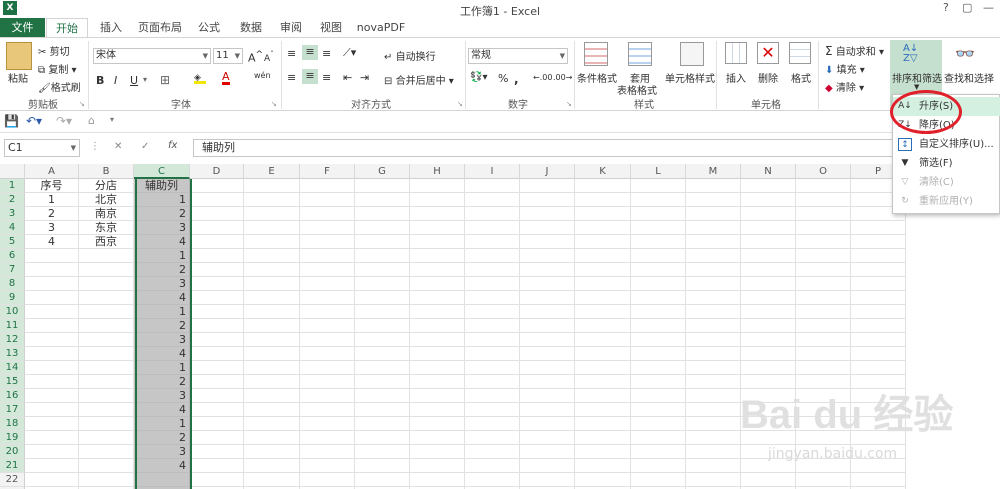  I want to click on clear-button: ◆ 清除 ▾, so click(844, 86).